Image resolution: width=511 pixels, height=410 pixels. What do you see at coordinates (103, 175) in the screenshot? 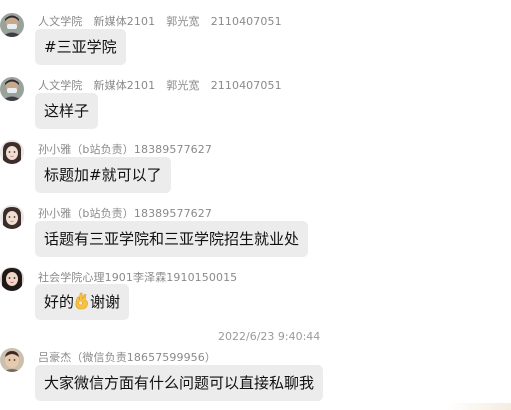
I see `message-bubble: 标题加#就可以了` at bounding box center [103, 175].